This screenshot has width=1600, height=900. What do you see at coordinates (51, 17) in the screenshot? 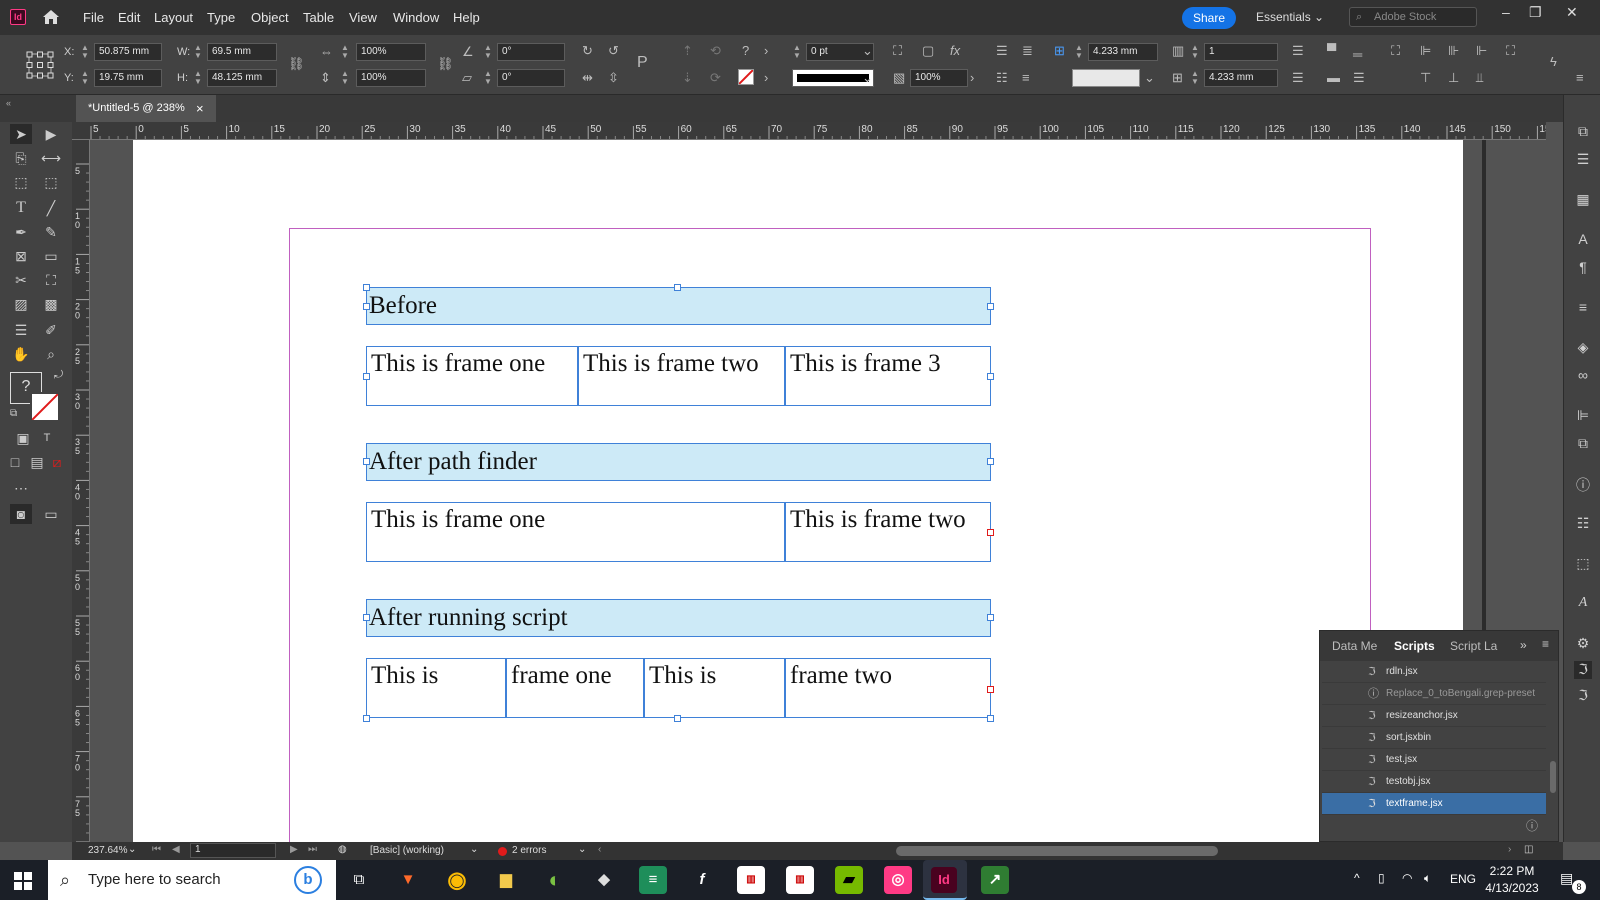
I see `home-icon` at bounding box center [51, 17].